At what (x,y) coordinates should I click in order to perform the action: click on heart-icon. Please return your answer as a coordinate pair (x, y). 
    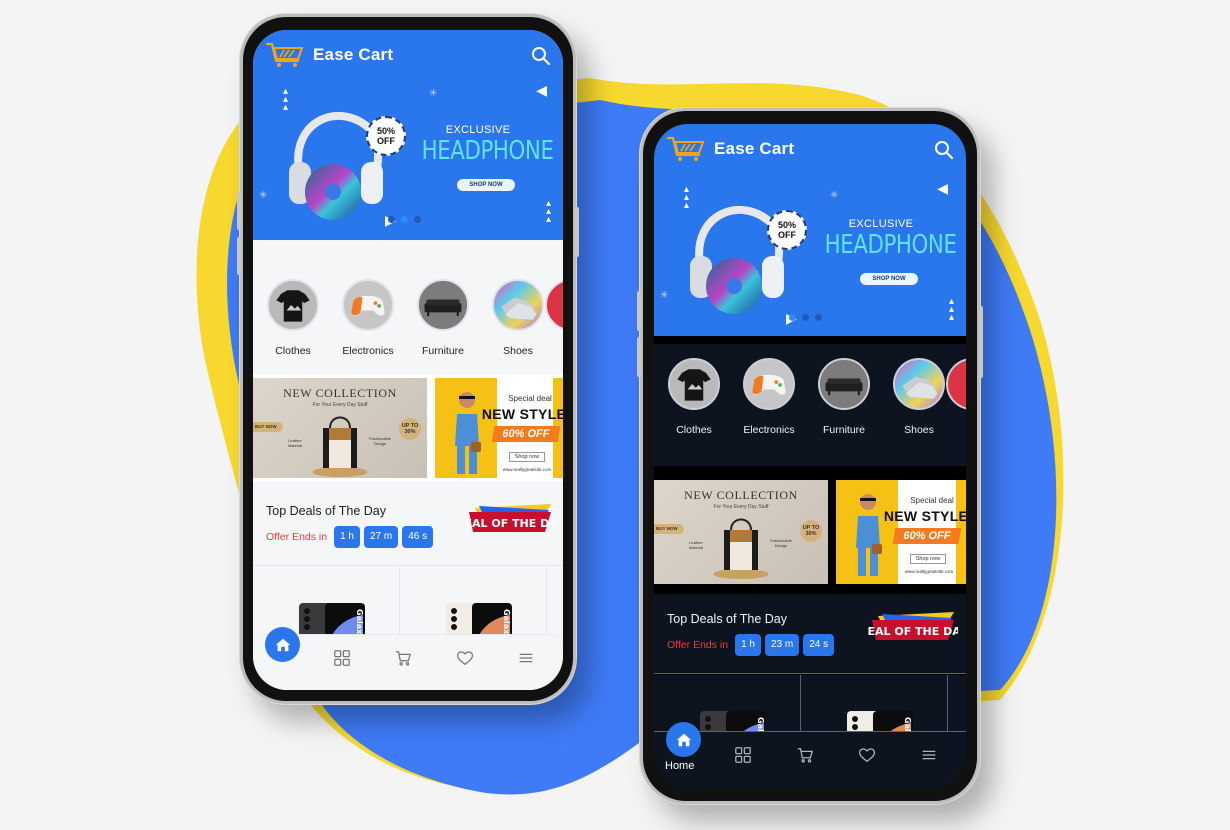
    Looking at the image, I should click on (867, 754).